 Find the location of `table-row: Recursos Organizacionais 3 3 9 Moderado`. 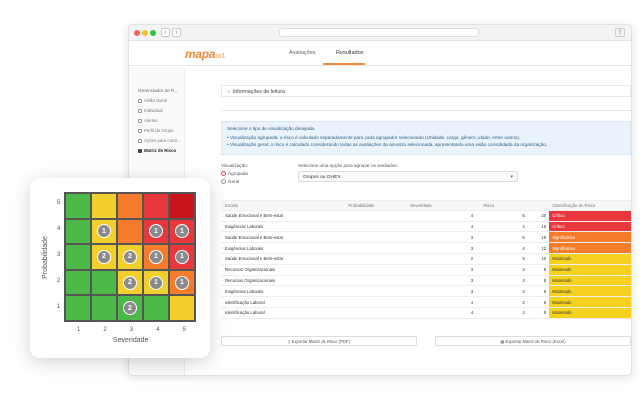

table-row: Recursos Organizacionais 3 3 9 Moderado is located at coordinates (426, 281).